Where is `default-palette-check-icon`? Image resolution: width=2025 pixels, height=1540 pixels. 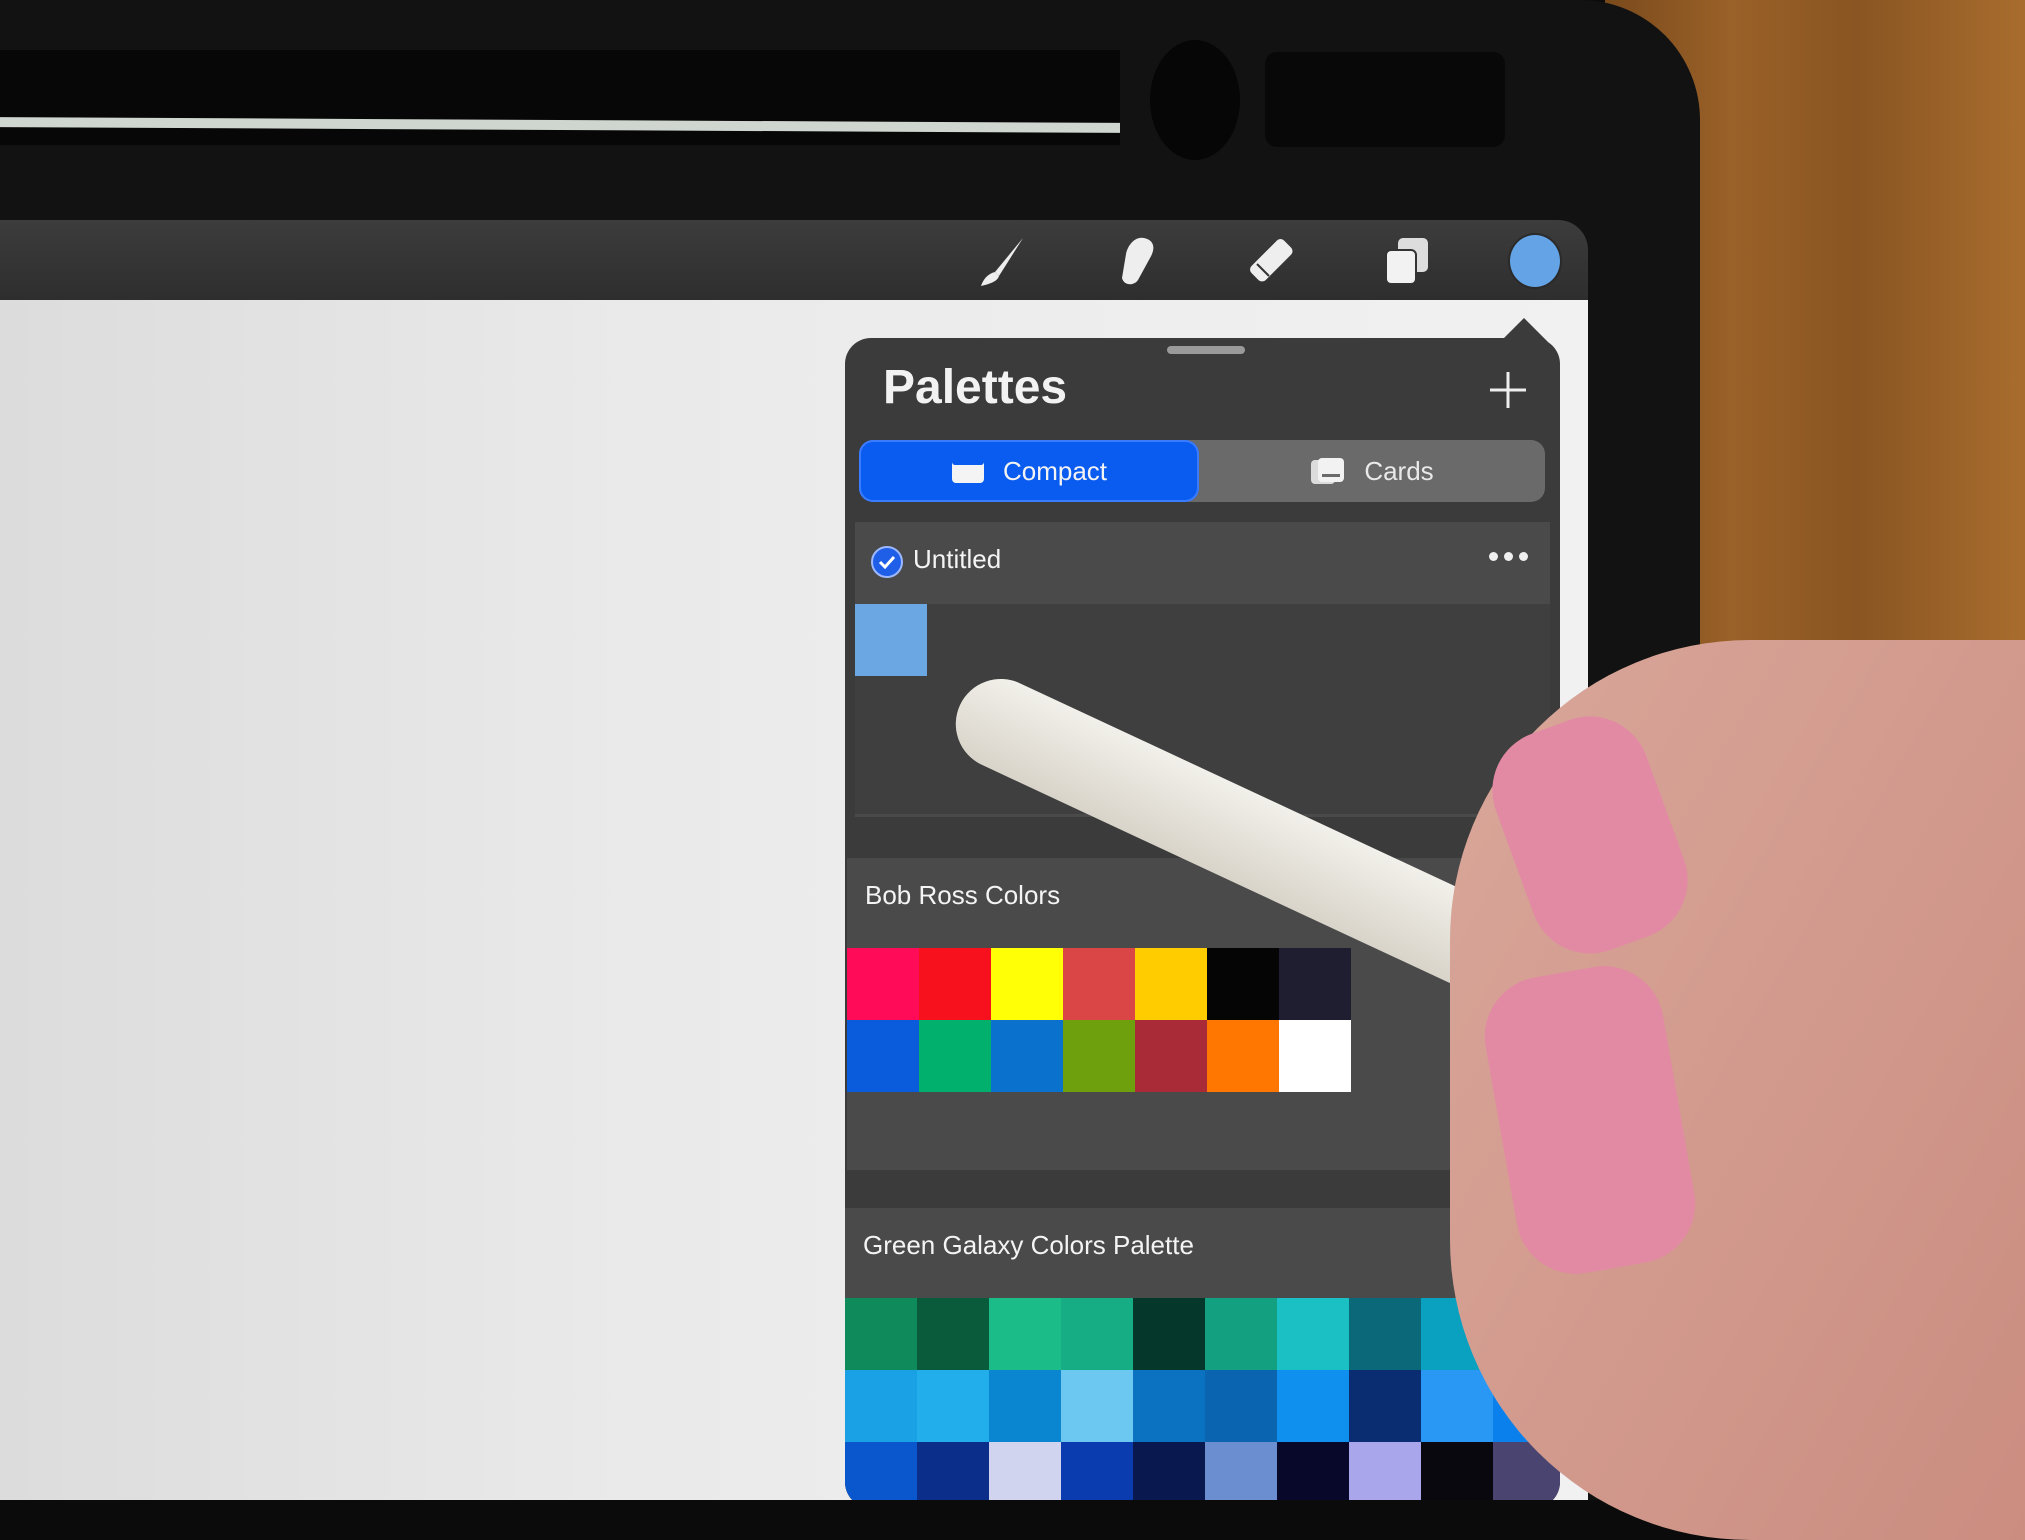
default-palette-check-icon is located at coordinates (887, 562).